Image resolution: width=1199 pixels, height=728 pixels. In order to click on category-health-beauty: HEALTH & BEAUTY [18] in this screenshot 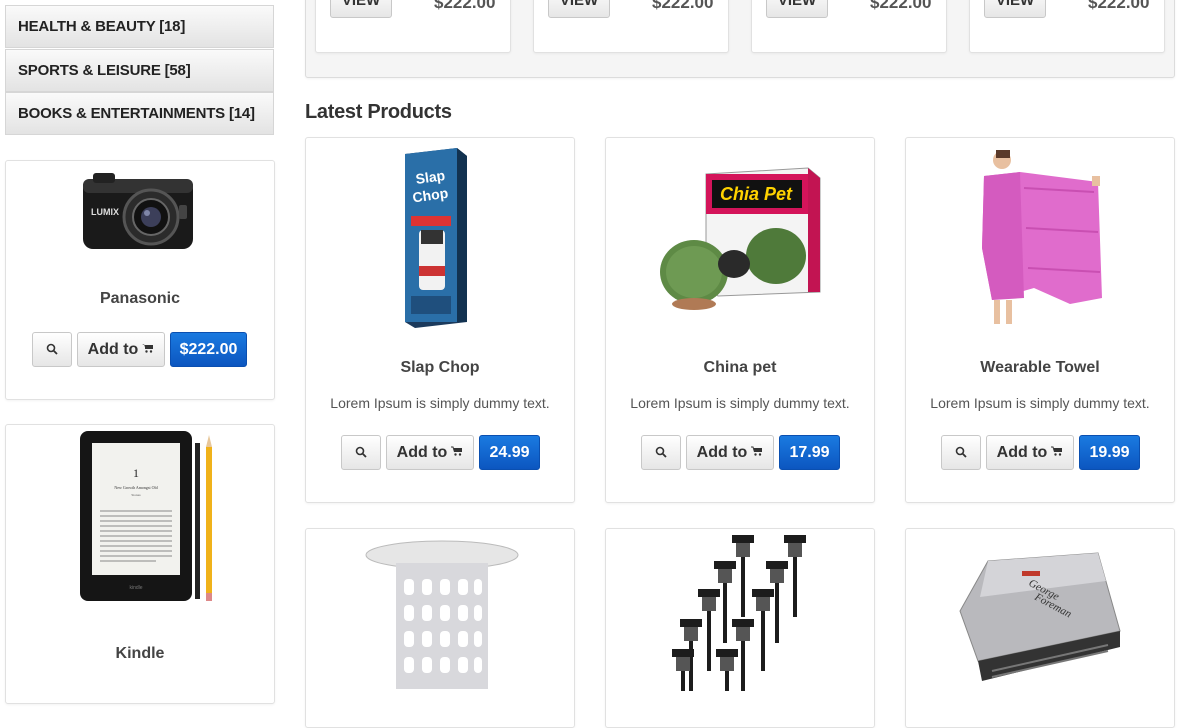, I will do `click(139, 26)`.